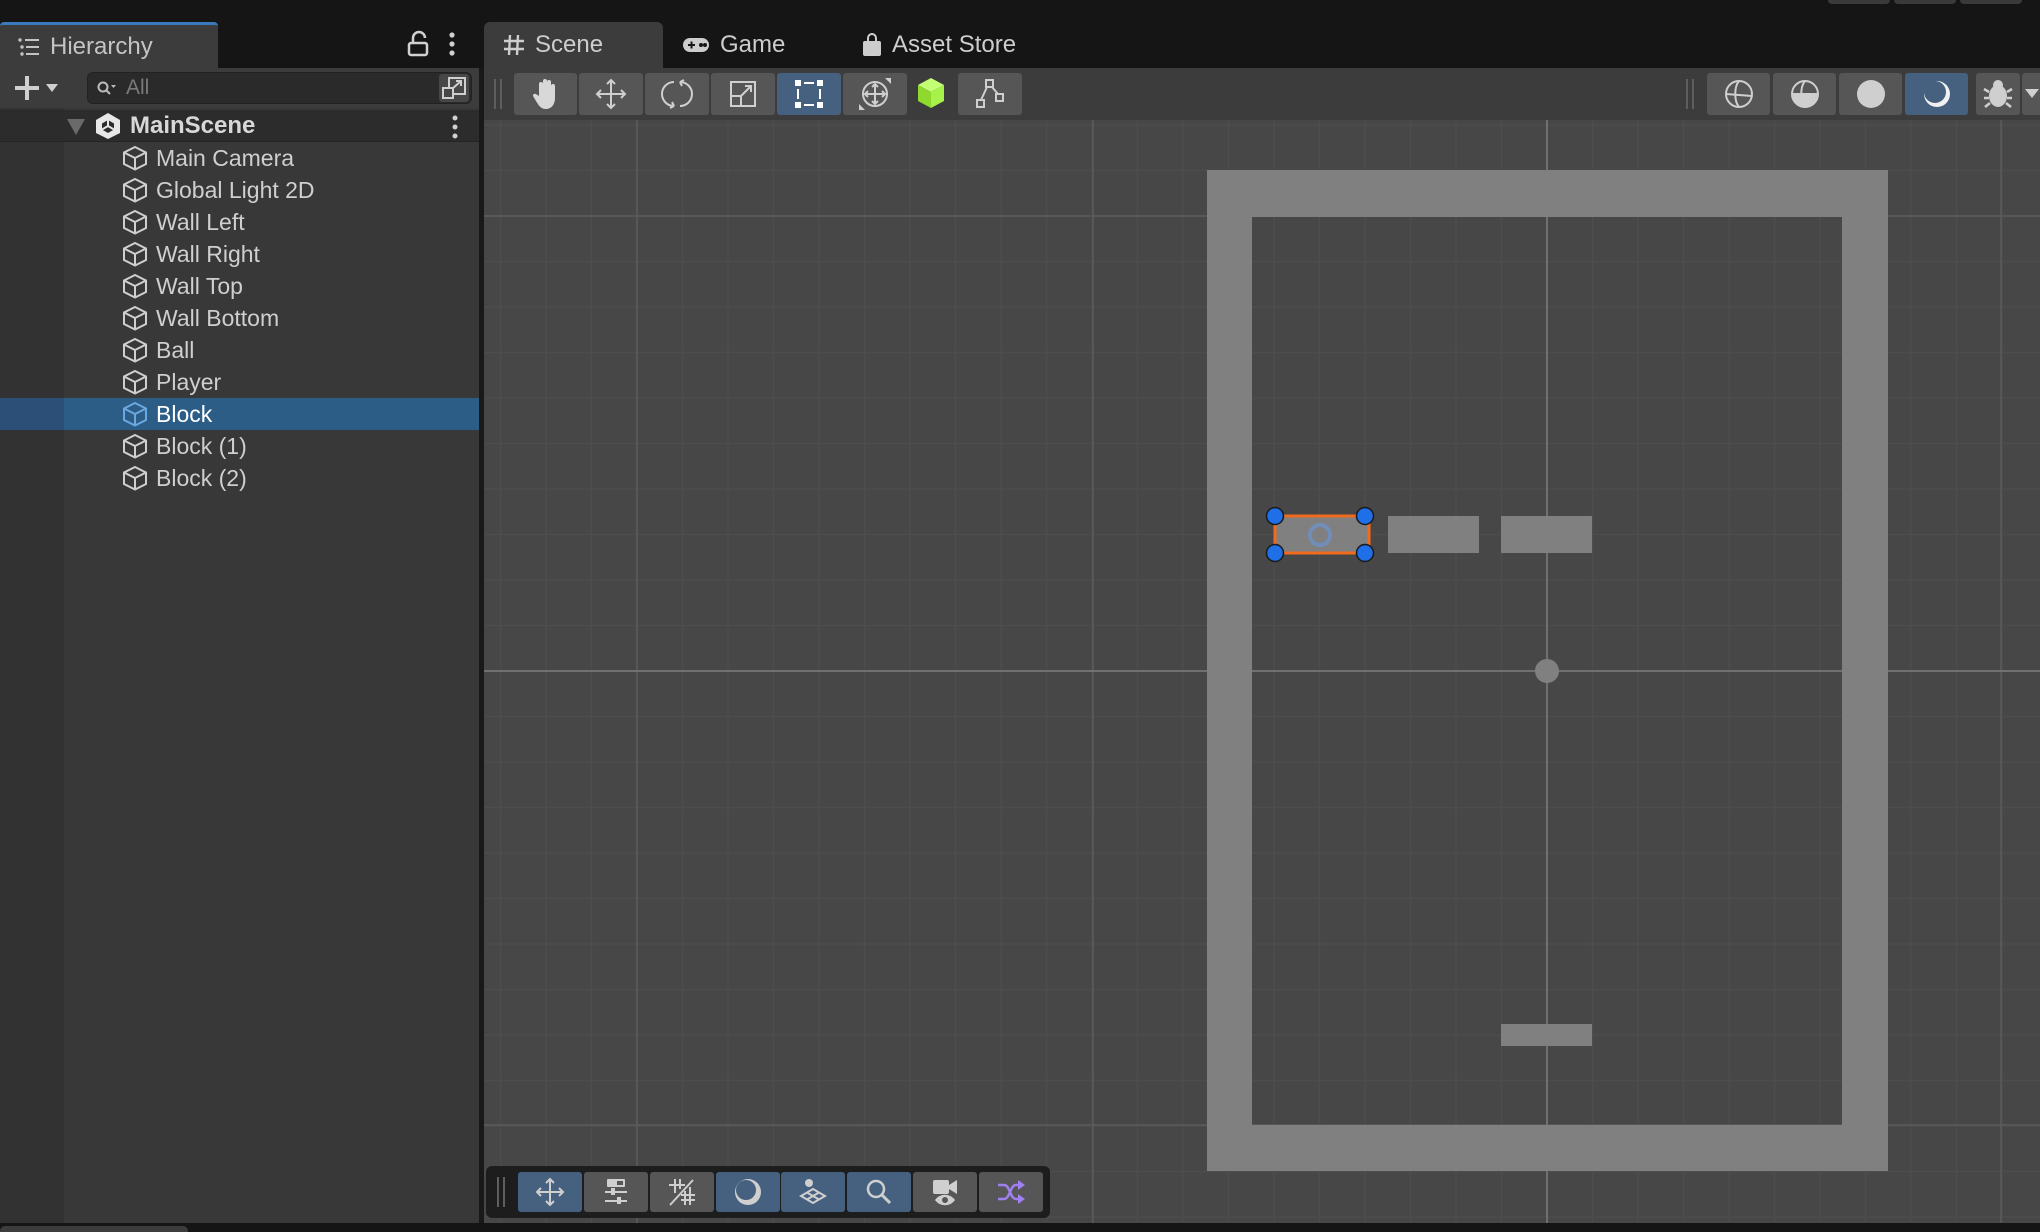 The width and height of the screenshot is (2040, 1232). I want to click on search-toggle-button, so click(879, 1192).